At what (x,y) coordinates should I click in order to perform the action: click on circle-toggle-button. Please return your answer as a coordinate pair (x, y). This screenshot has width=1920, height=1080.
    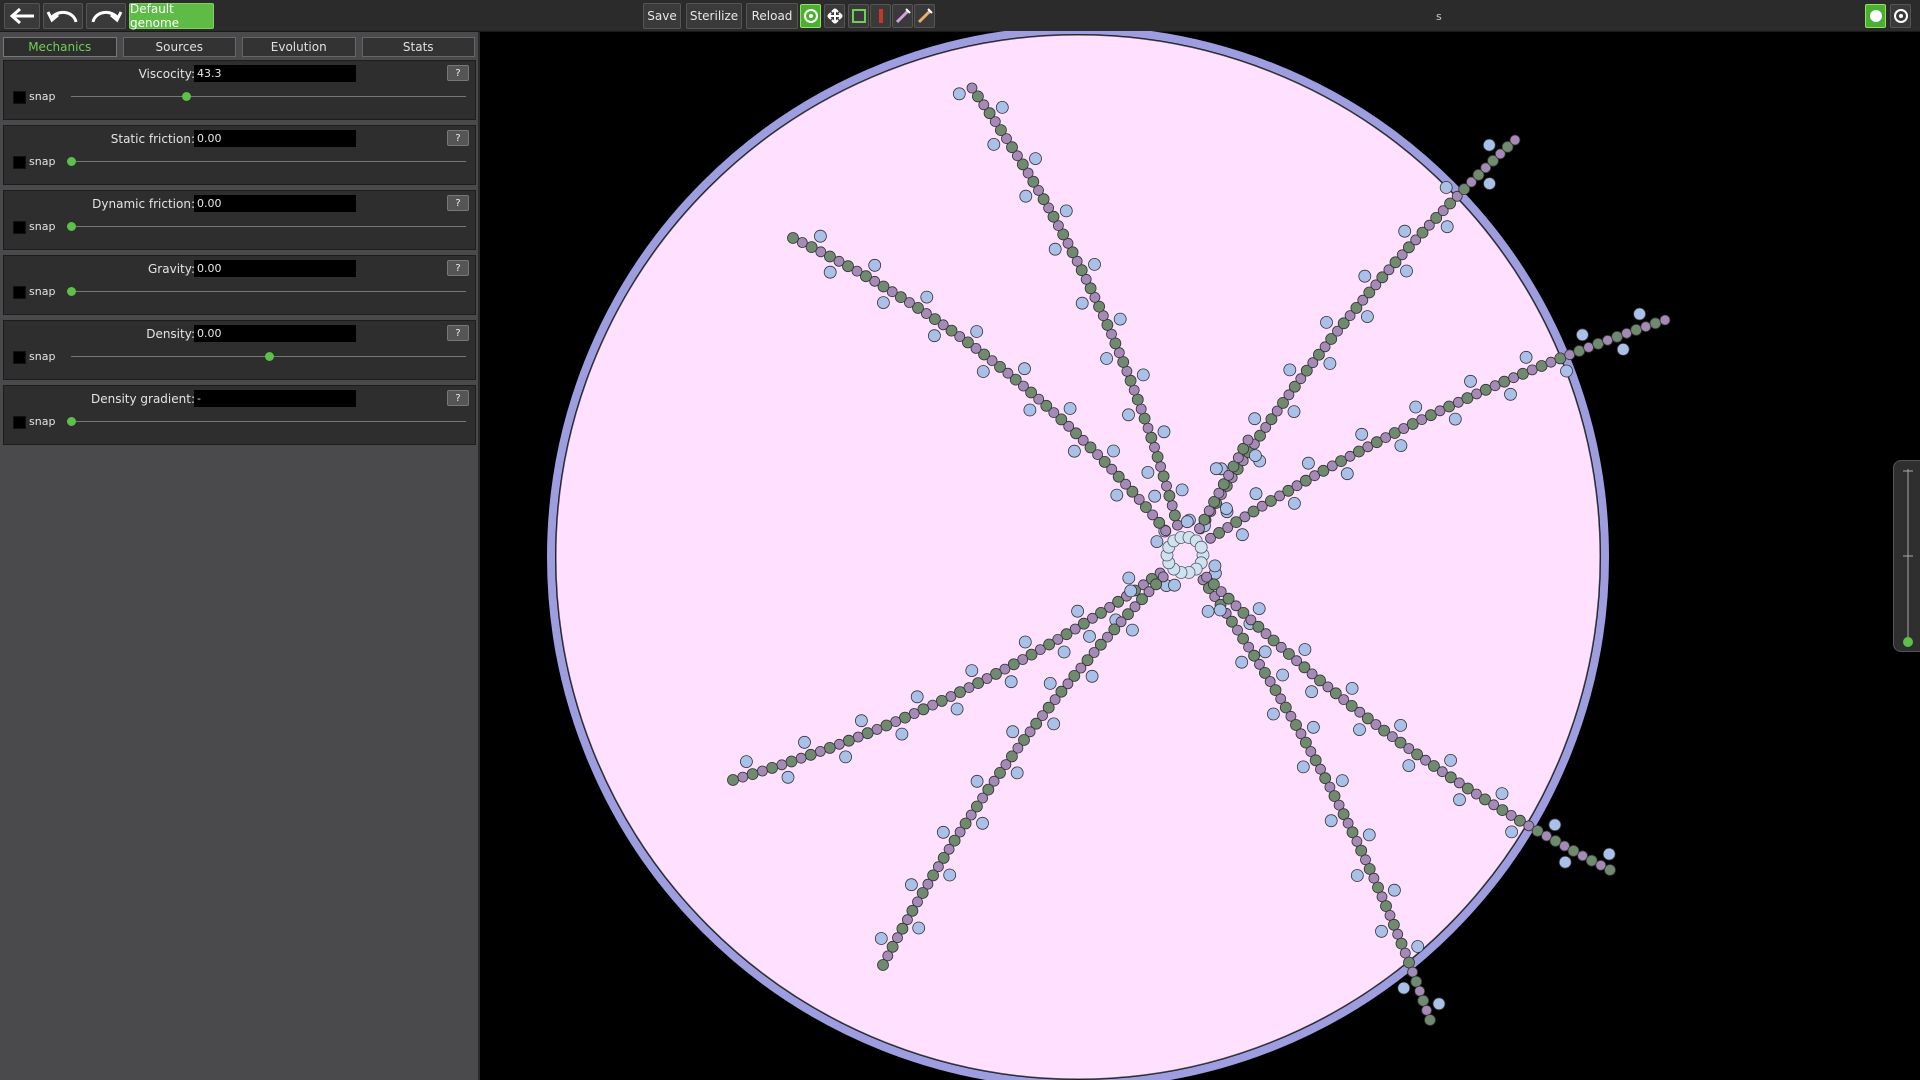
    Looking at the image, I should click on (1875, 16).